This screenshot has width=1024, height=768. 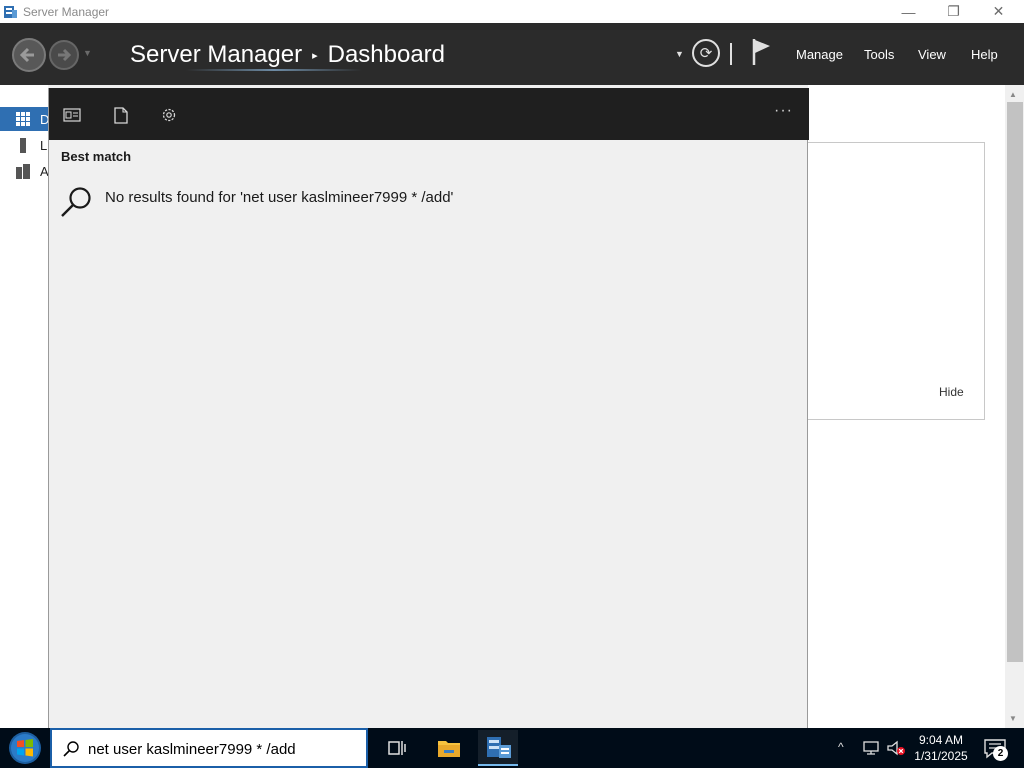 What do you see at coordinates (941, 756) in the screenshot?
I see `clock-date: 1/31/2025` at bounding box center [941, 756].